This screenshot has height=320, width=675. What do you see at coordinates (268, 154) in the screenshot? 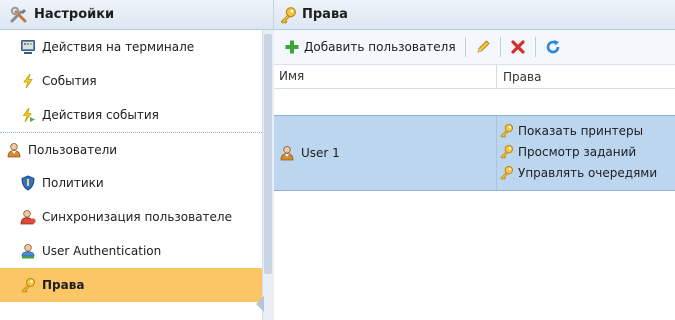
I see `scrollbar-thumb` at bounding box center [268, 154].